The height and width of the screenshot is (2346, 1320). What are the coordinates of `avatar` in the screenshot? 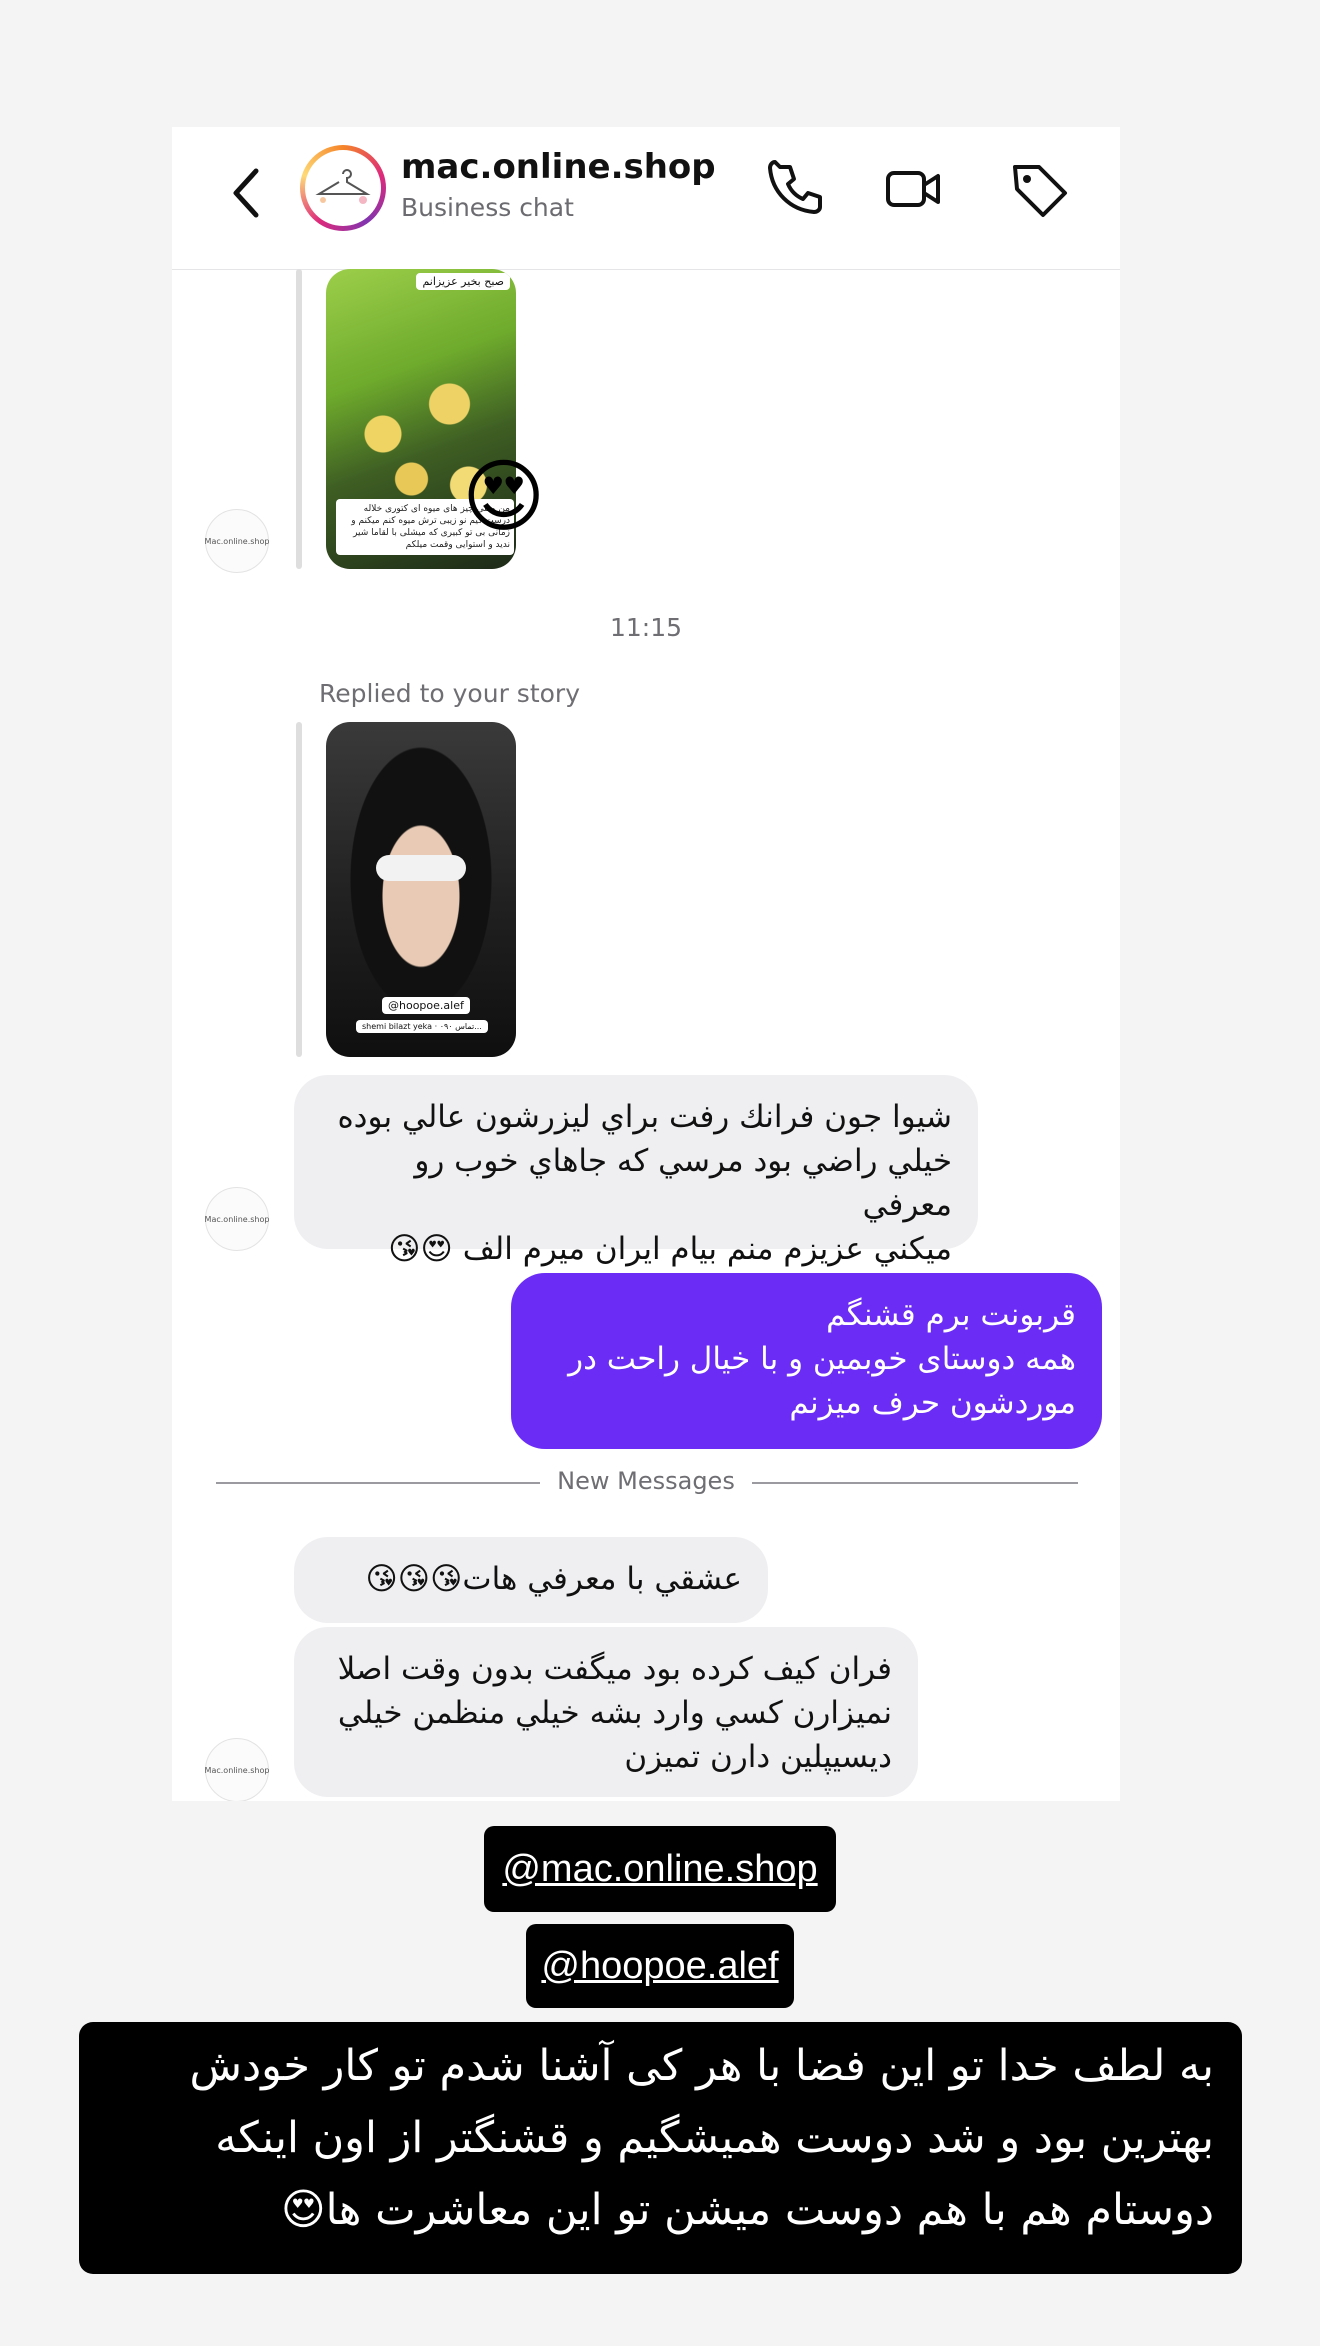 It's located at (343, 188).